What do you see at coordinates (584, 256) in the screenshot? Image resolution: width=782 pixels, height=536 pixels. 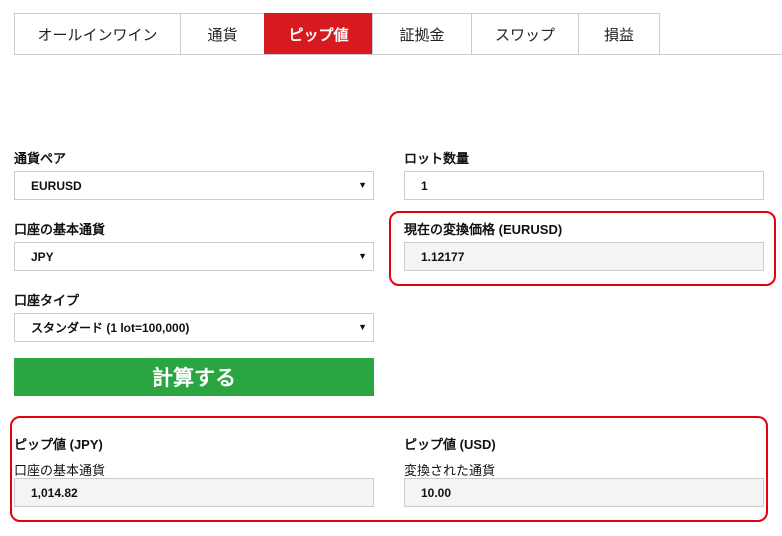 I see `conversion-rate-field: 1.12177` at bounding box center [584, 256].